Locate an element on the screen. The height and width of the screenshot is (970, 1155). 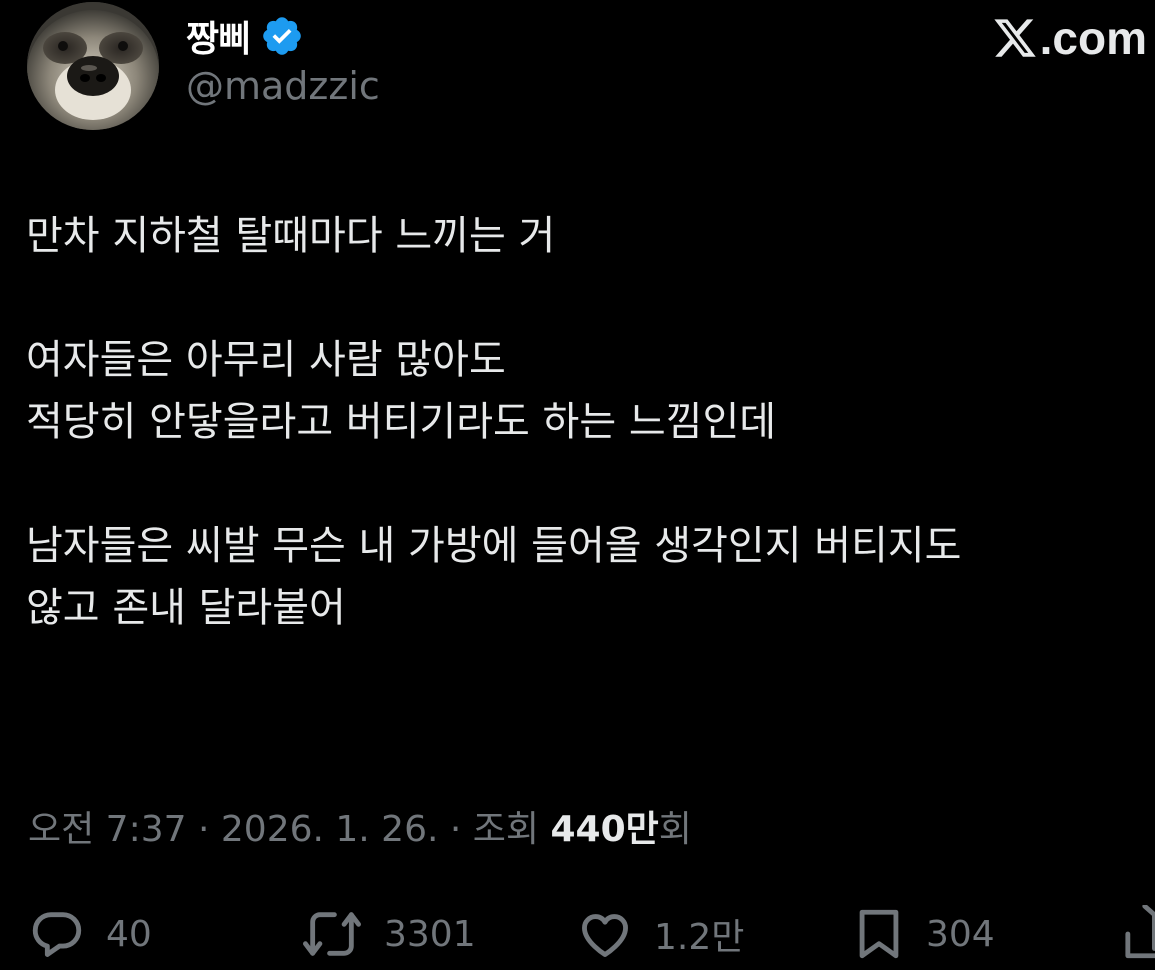
brand-watermark: .com is located at coordinates (1069, 38).